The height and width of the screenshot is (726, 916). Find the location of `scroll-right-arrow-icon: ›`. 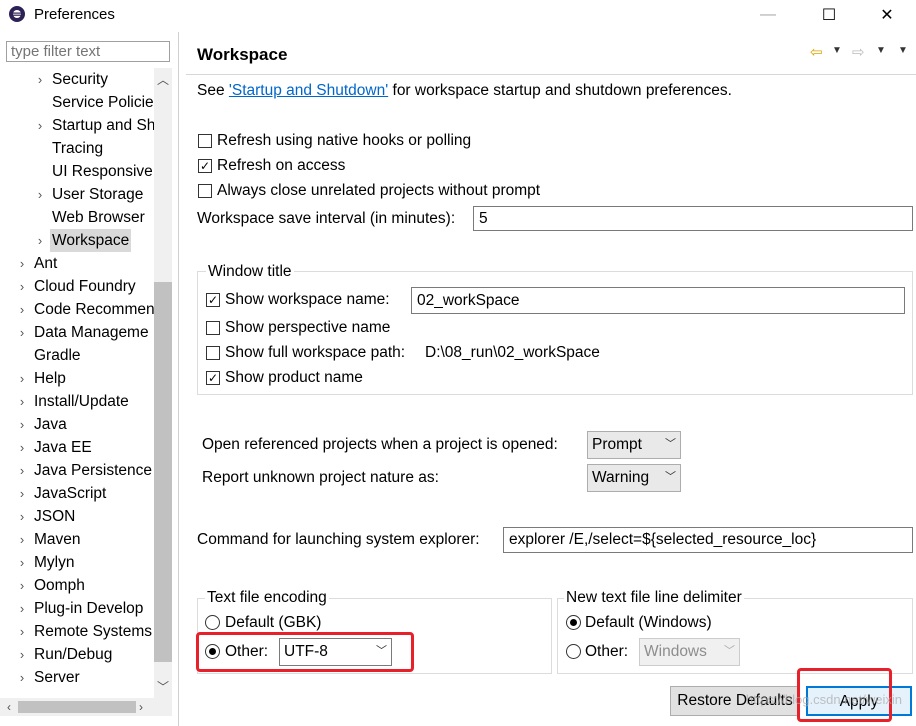

scroll-right-arrow-icon: › is located at coordinates (141, 707).